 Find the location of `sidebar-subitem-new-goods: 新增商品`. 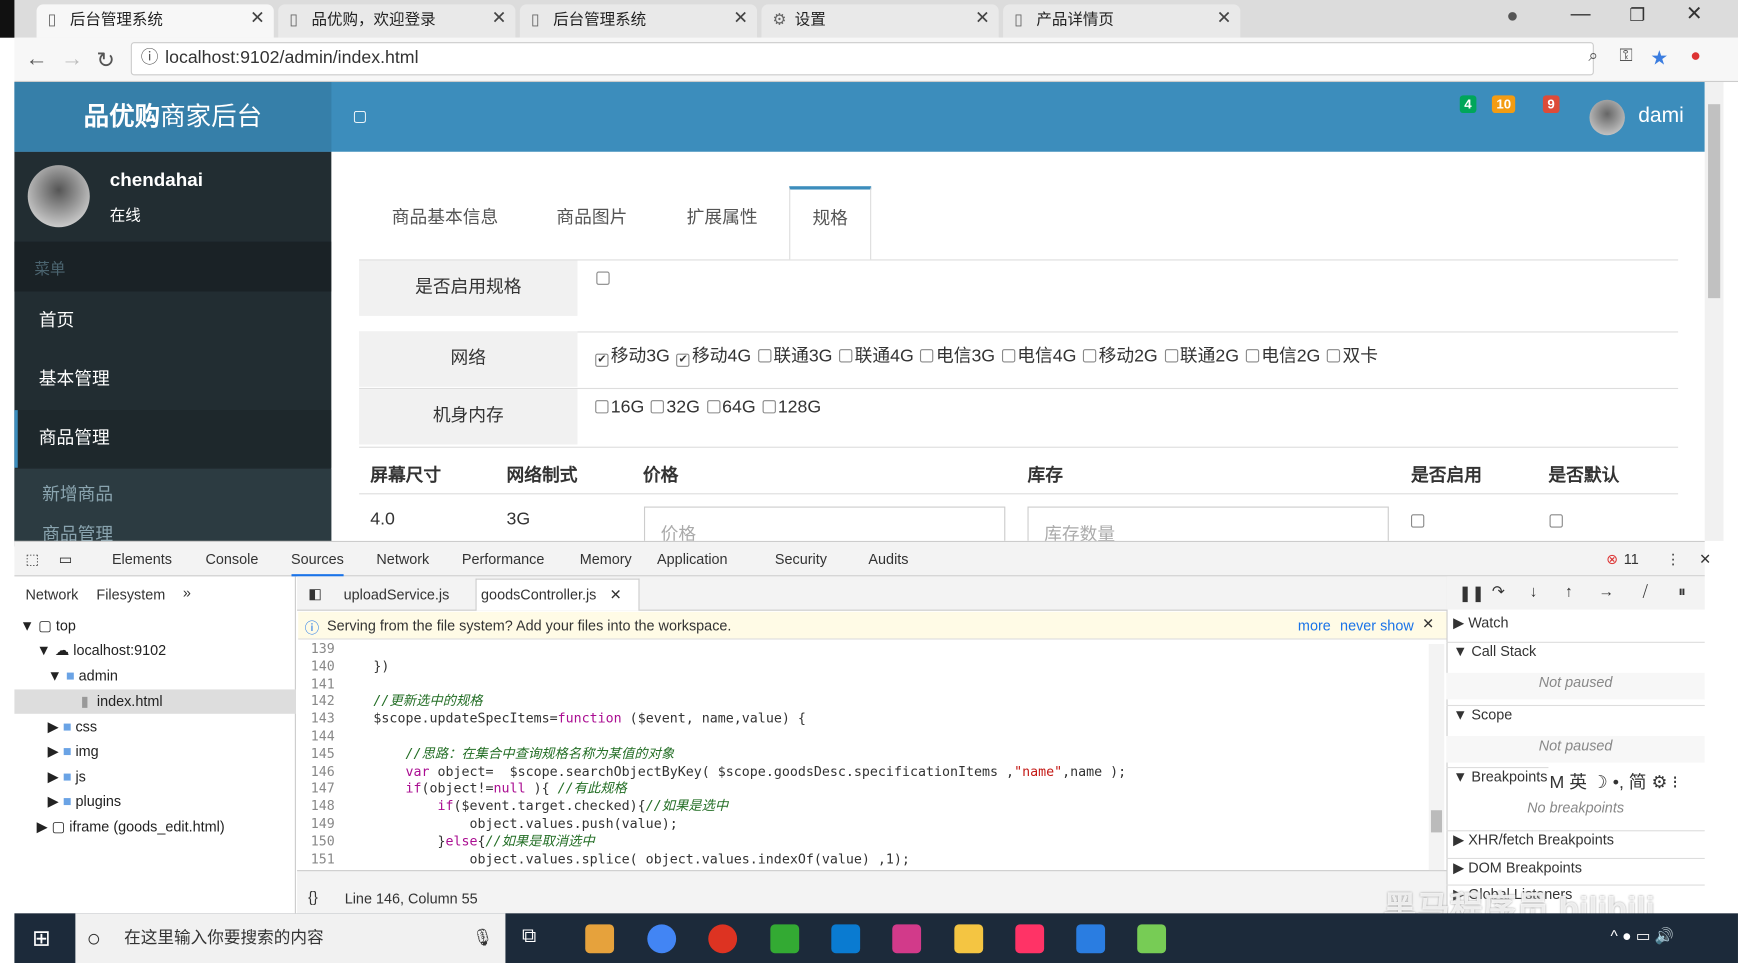

sidebar-subitem-new-goods: 新增商品 is located at coordinates (77, 492).